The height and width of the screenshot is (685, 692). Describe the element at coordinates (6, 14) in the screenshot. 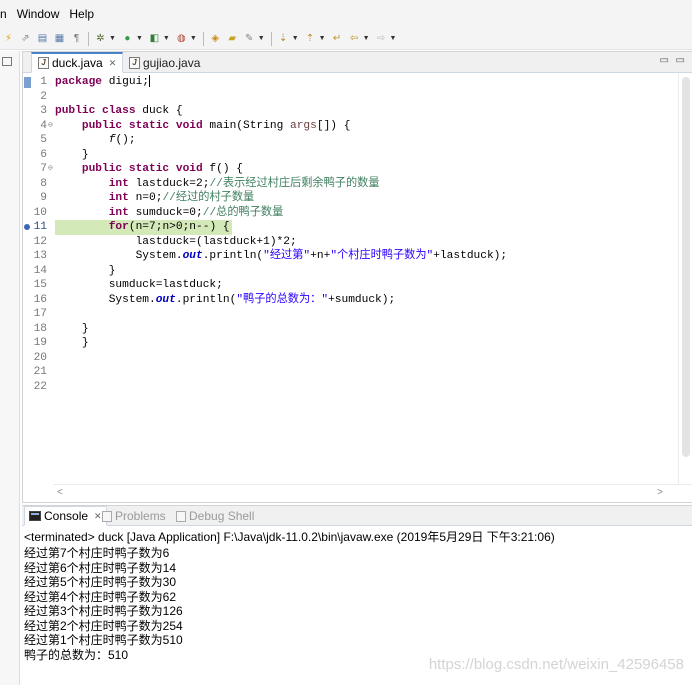

I see `menu-run: n` at that location.